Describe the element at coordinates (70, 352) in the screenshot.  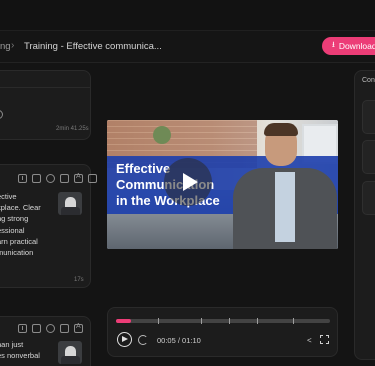
I see `scene-card-3-thumbnail` at that location.